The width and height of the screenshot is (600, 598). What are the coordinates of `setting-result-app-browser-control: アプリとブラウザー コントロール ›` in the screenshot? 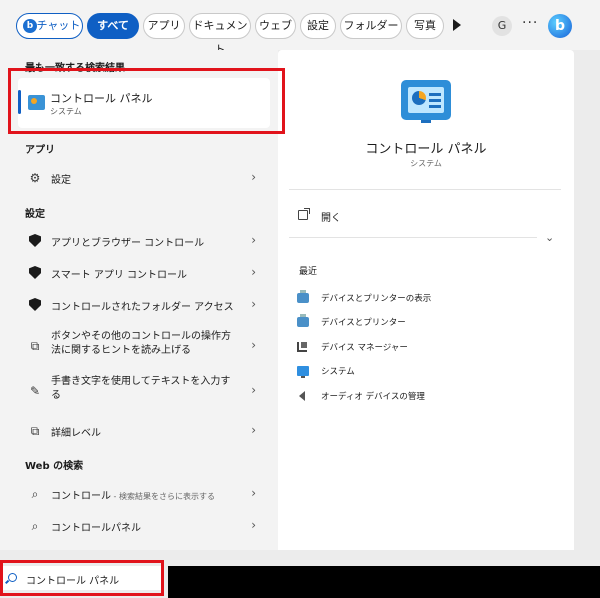 It's located at (143, 241).